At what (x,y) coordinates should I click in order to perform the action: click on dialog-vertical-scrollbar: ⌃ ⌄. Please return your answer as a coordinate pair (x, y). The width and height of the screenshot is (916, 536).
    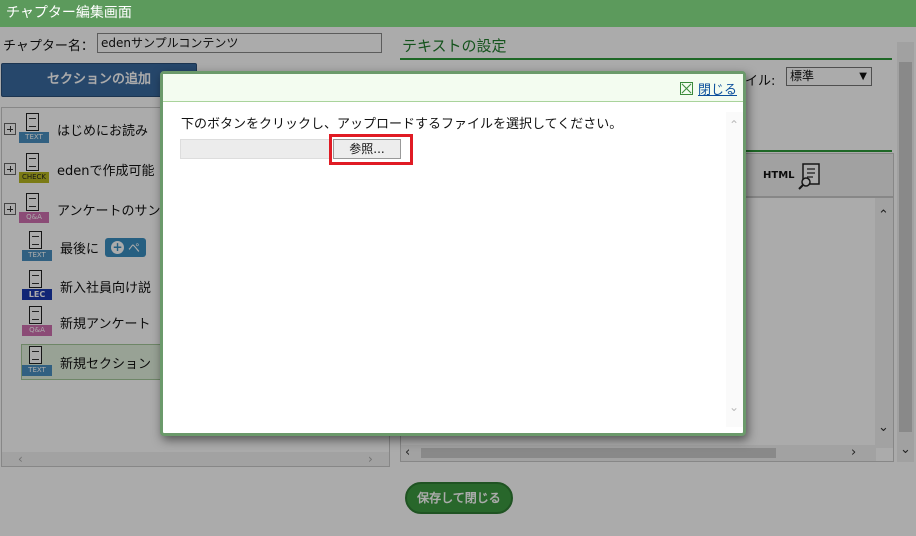
    Looking at the image, I should click on (734, 269).